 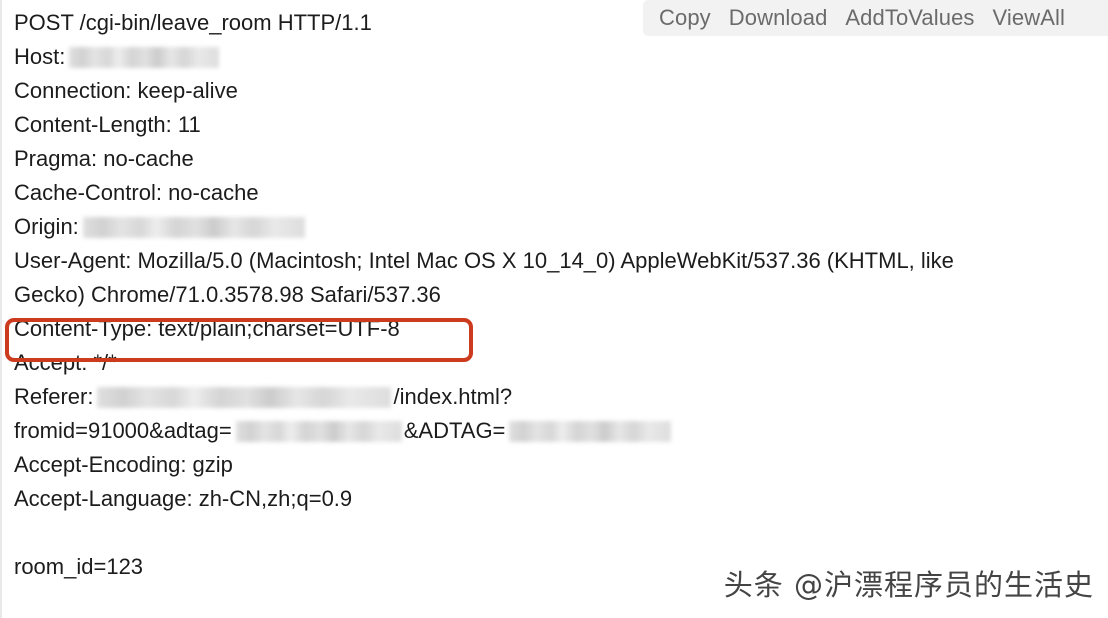 I want to click on header-connection: Connection: keep-alive, so click(x=126, y=90).